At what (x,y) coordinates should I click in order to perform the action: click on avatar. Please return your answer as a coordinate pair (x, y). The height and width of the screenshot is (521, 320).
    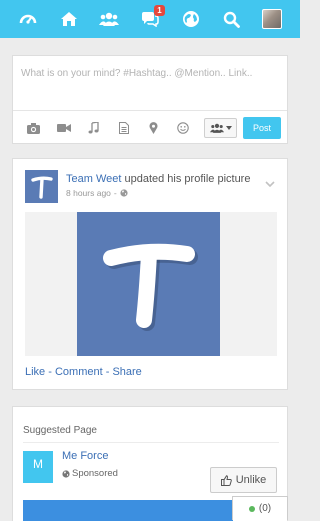
    Looking at the image, I should click on (271, 19).